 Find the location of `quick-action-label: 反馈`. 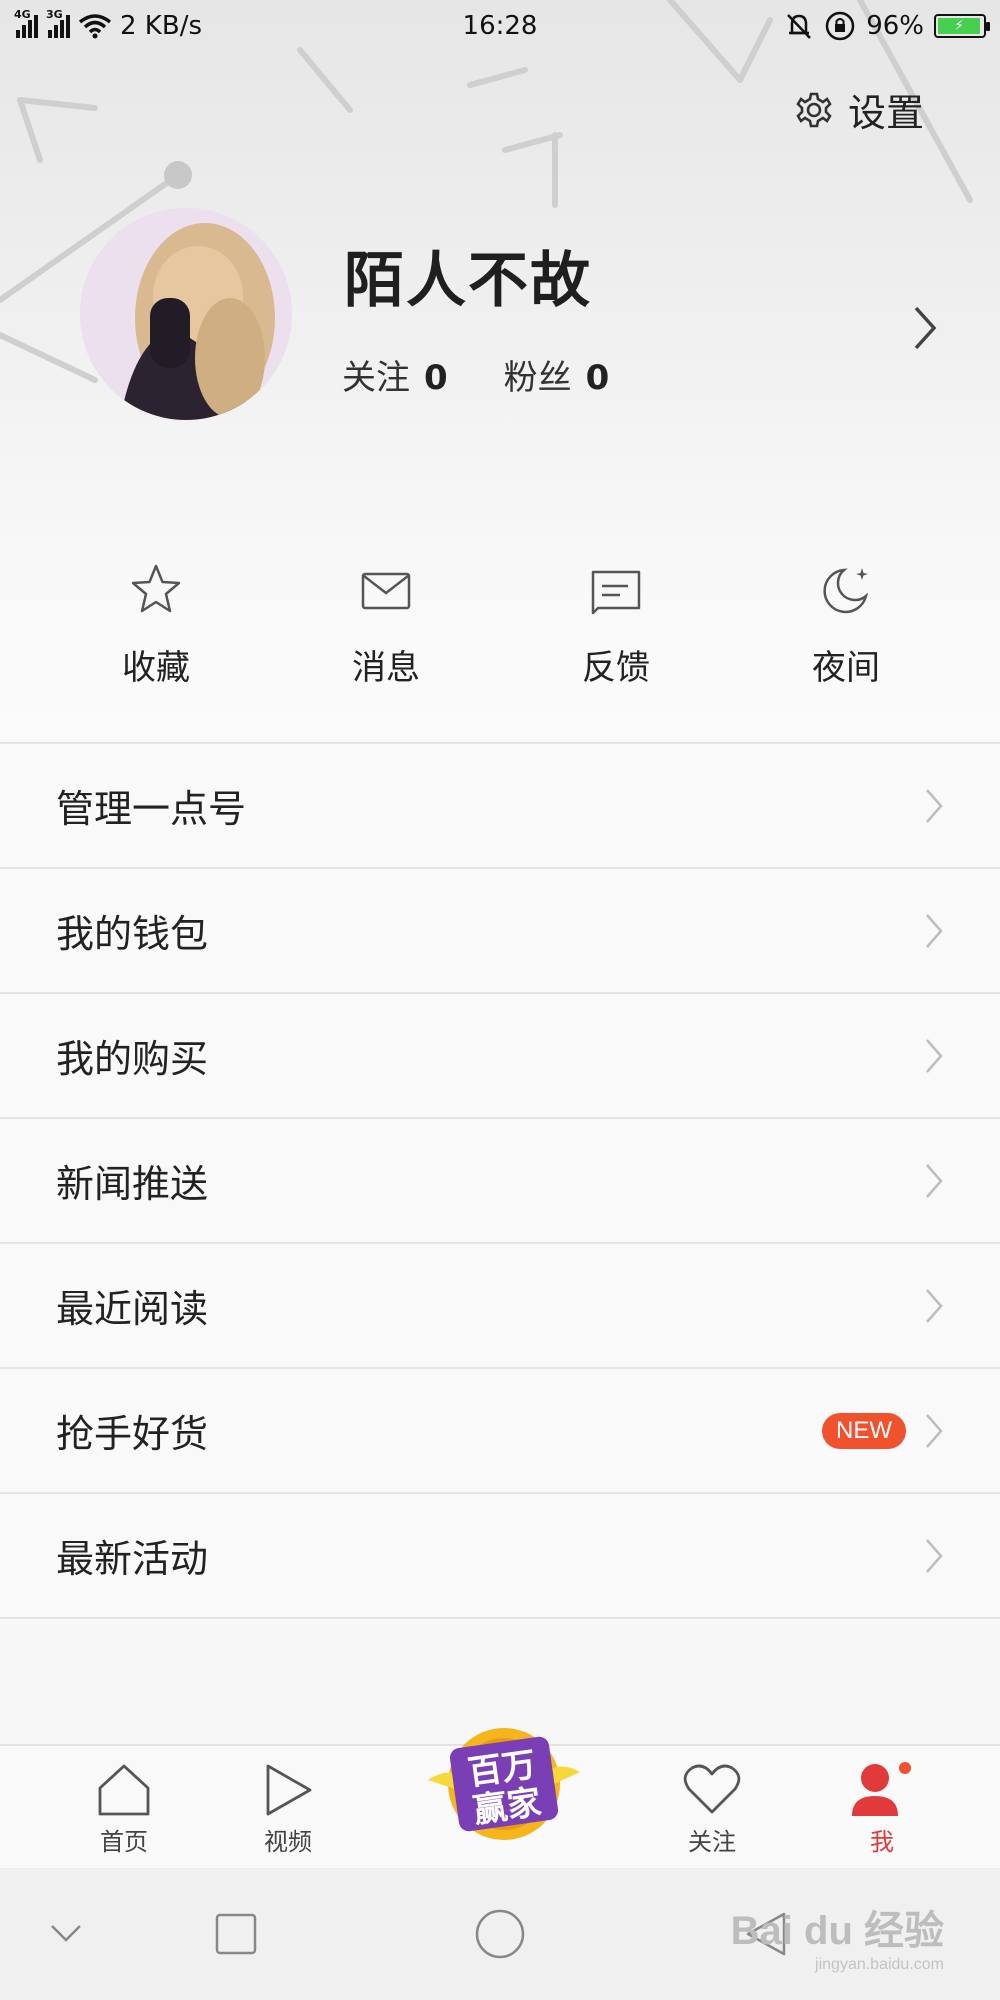

quick-action-label: 反馈 is located at coordinates (616, 668).